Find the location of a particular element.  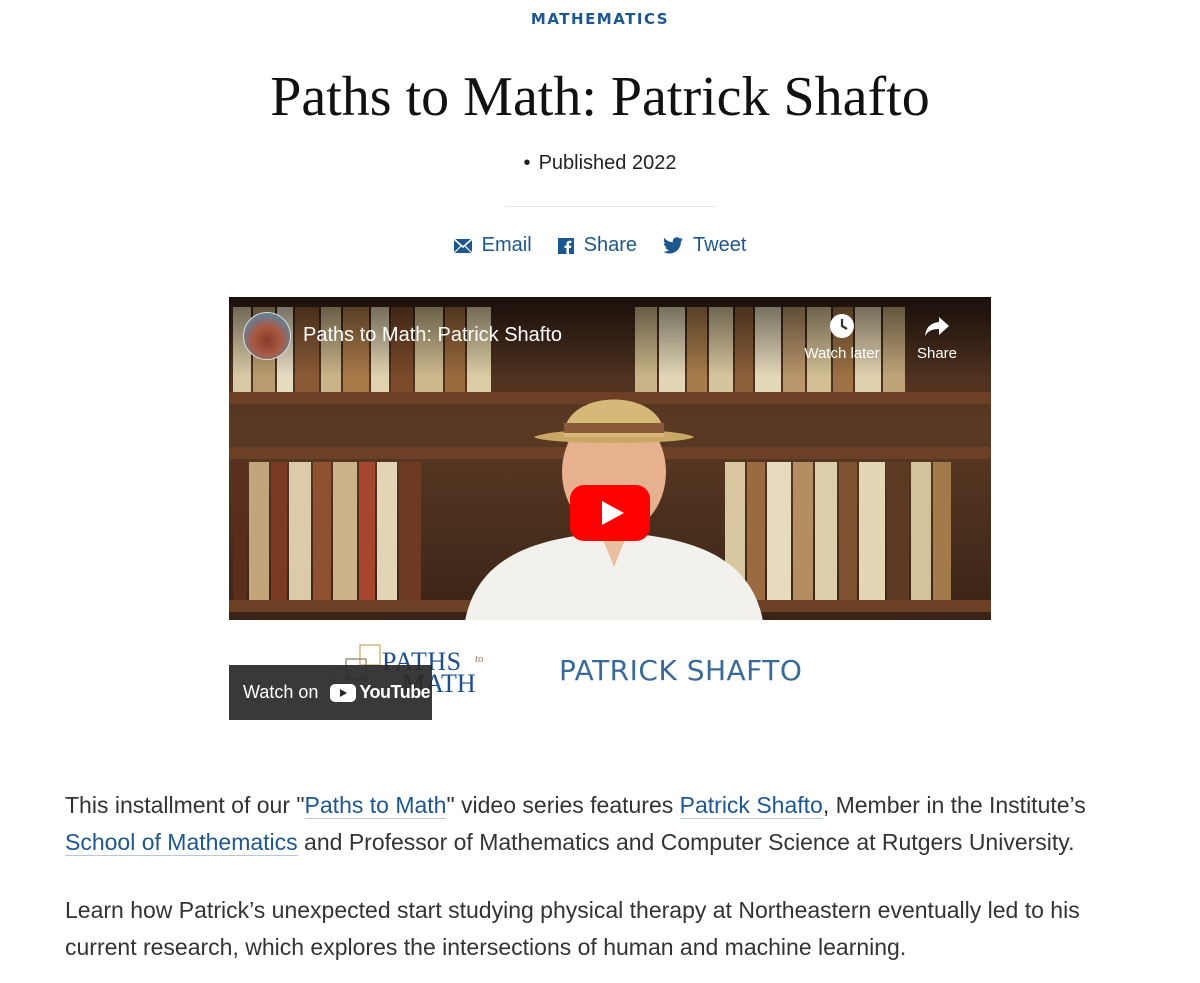

speaker-name-card: PATRICK SHAFTO is located at coordinates (681, 670).